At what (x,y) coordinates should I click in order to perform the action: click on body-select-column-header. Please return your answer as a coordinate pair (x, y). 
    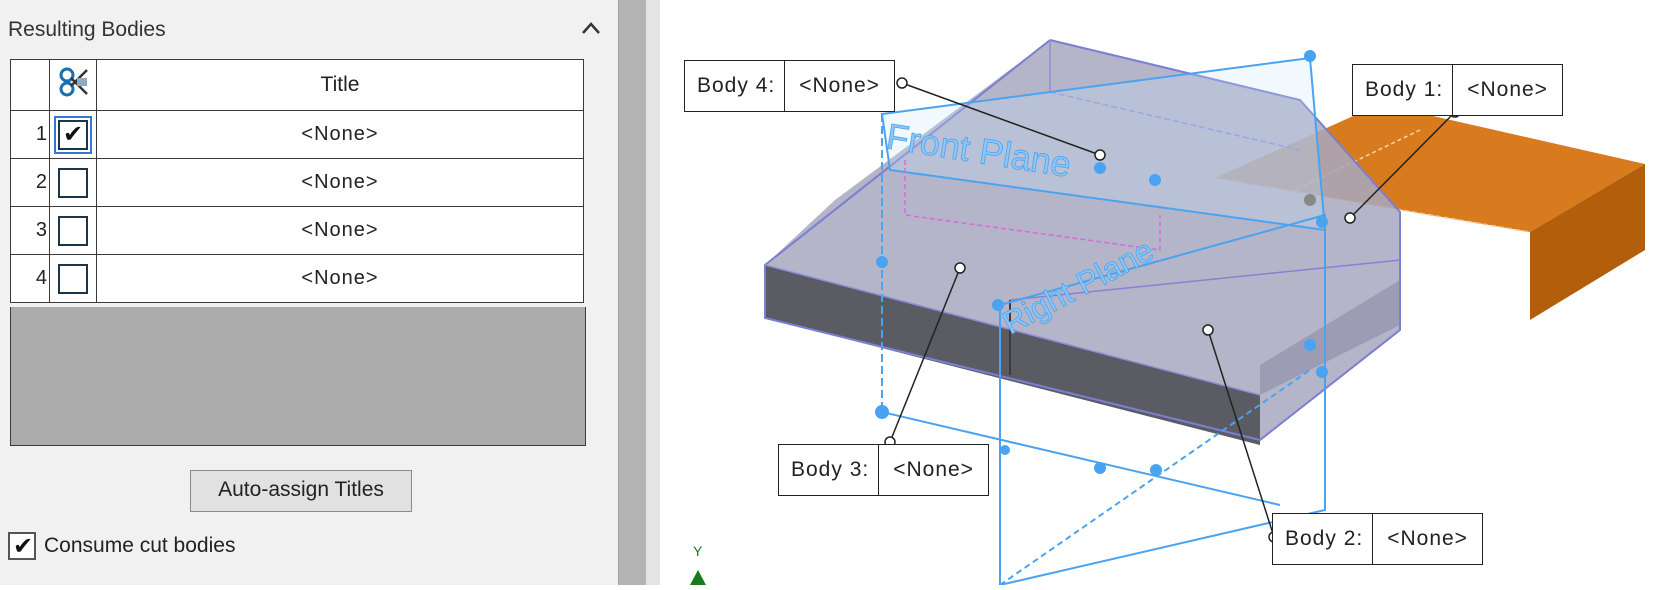
    Looking at the image, I should click on (73, 85).